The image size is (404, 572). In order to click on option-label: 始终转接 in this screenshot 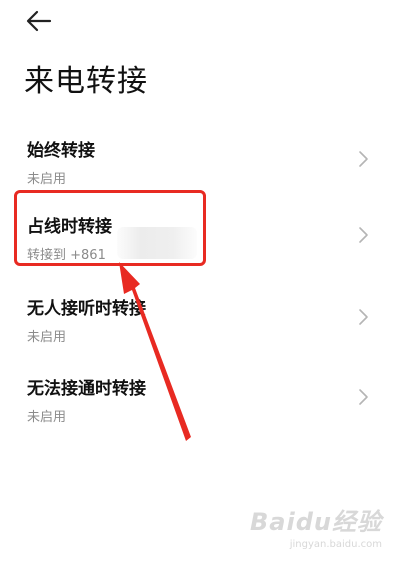, I will do `click(61, 151)`.